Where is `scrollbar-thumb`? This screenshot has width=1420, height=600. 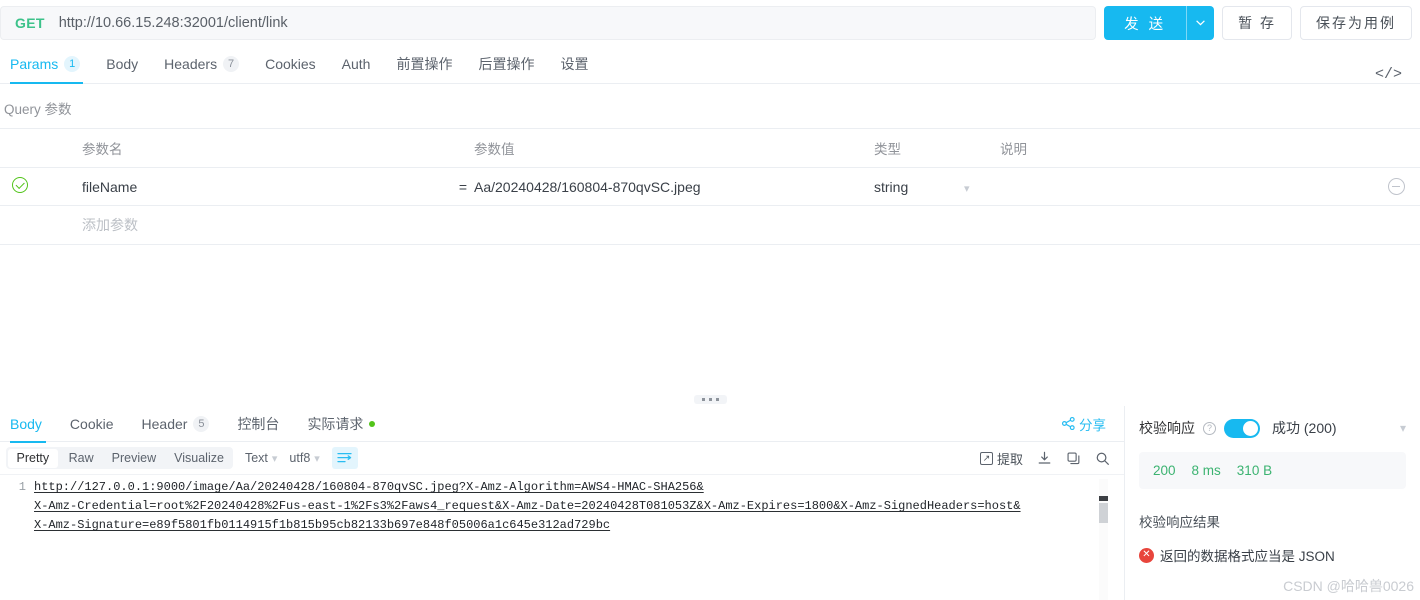 scrollbar-thumb is located at coordinates (1103, 513).